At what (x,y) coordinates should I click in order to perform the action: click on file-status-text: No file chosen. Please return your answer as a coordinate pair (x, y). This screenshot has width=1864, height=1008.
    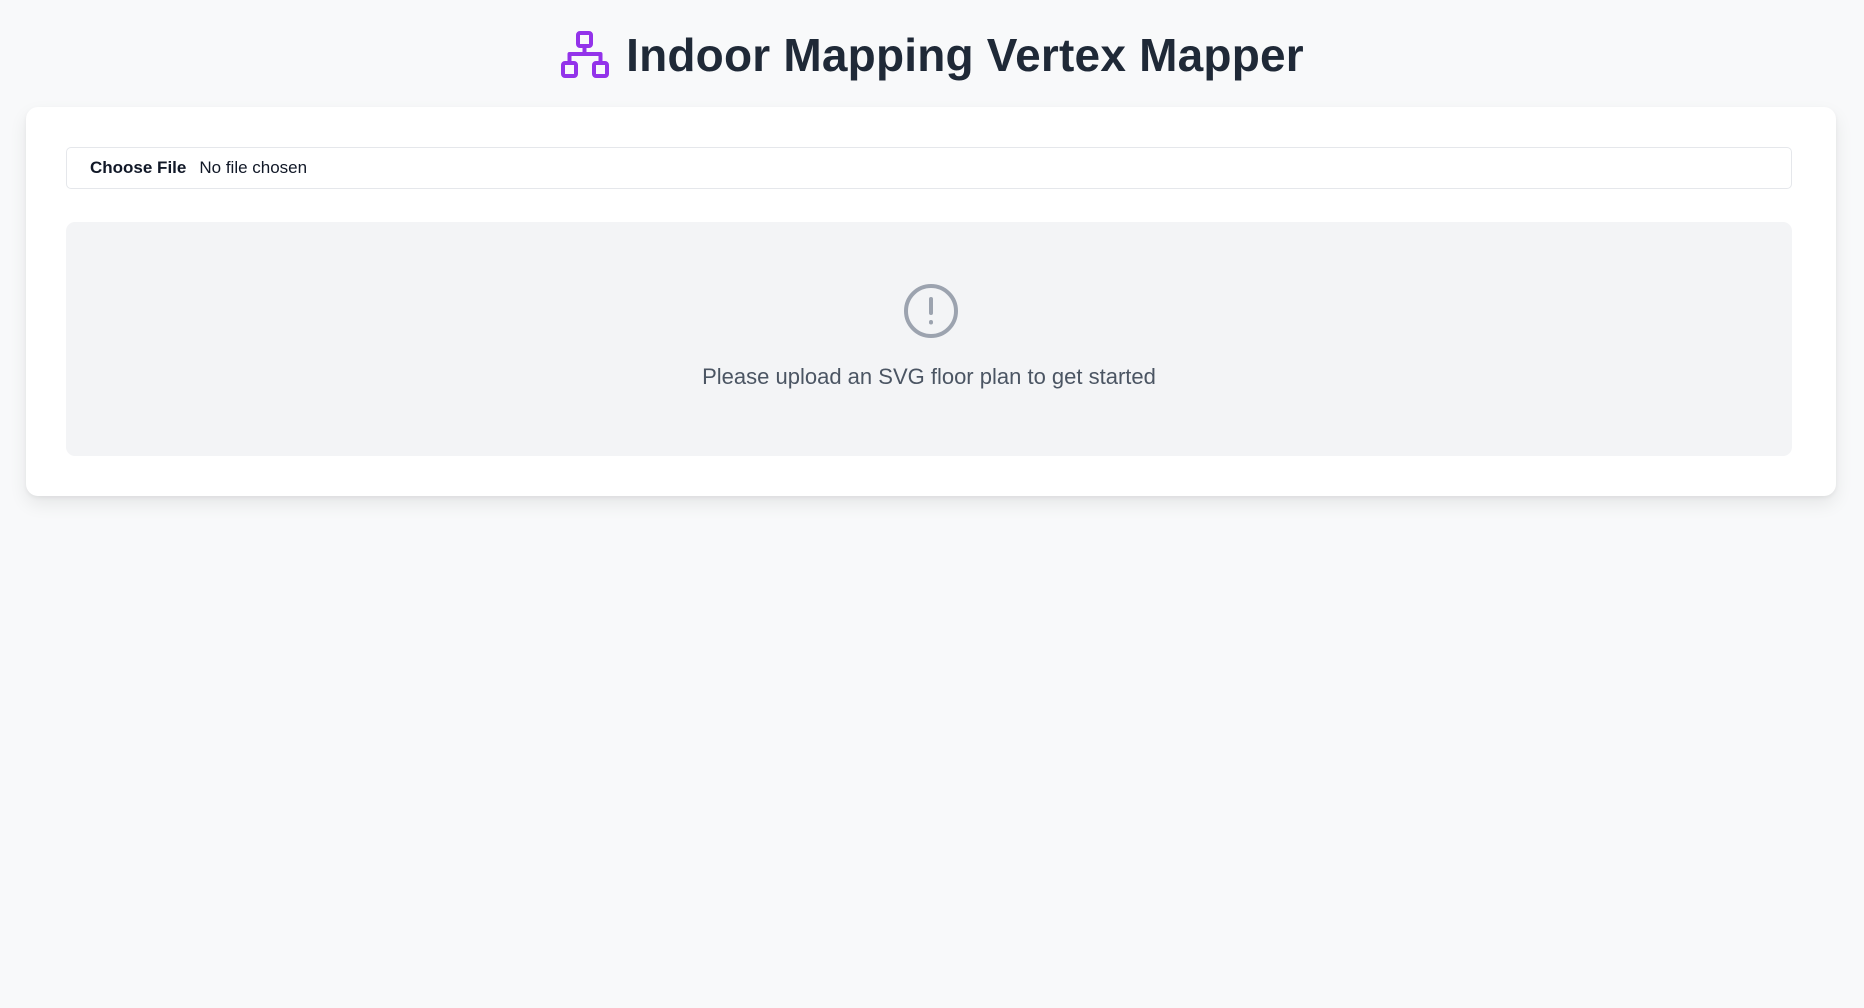
    Looking at the image, I should click on (253, 167).